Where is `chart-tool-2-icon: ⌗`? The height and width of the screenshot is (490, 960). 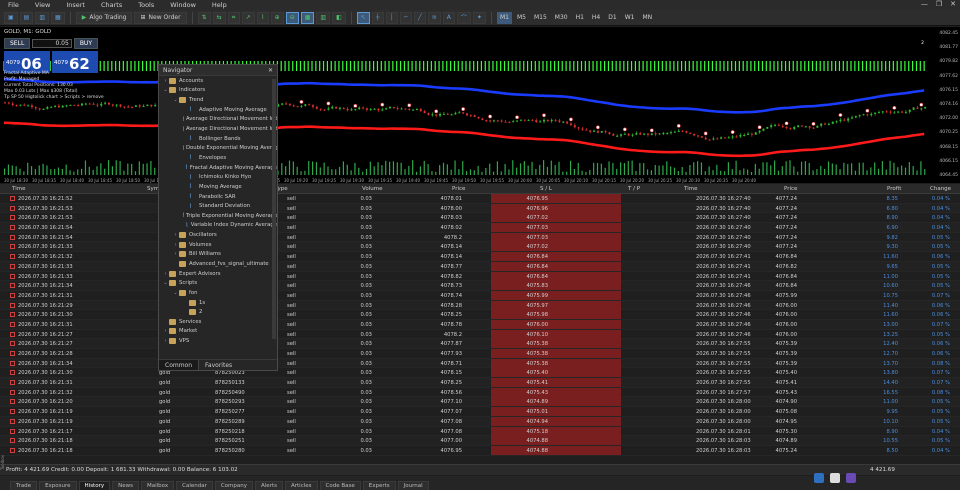
chart-tool-2-icon: ⌗ is located at coordinates (233, 17).